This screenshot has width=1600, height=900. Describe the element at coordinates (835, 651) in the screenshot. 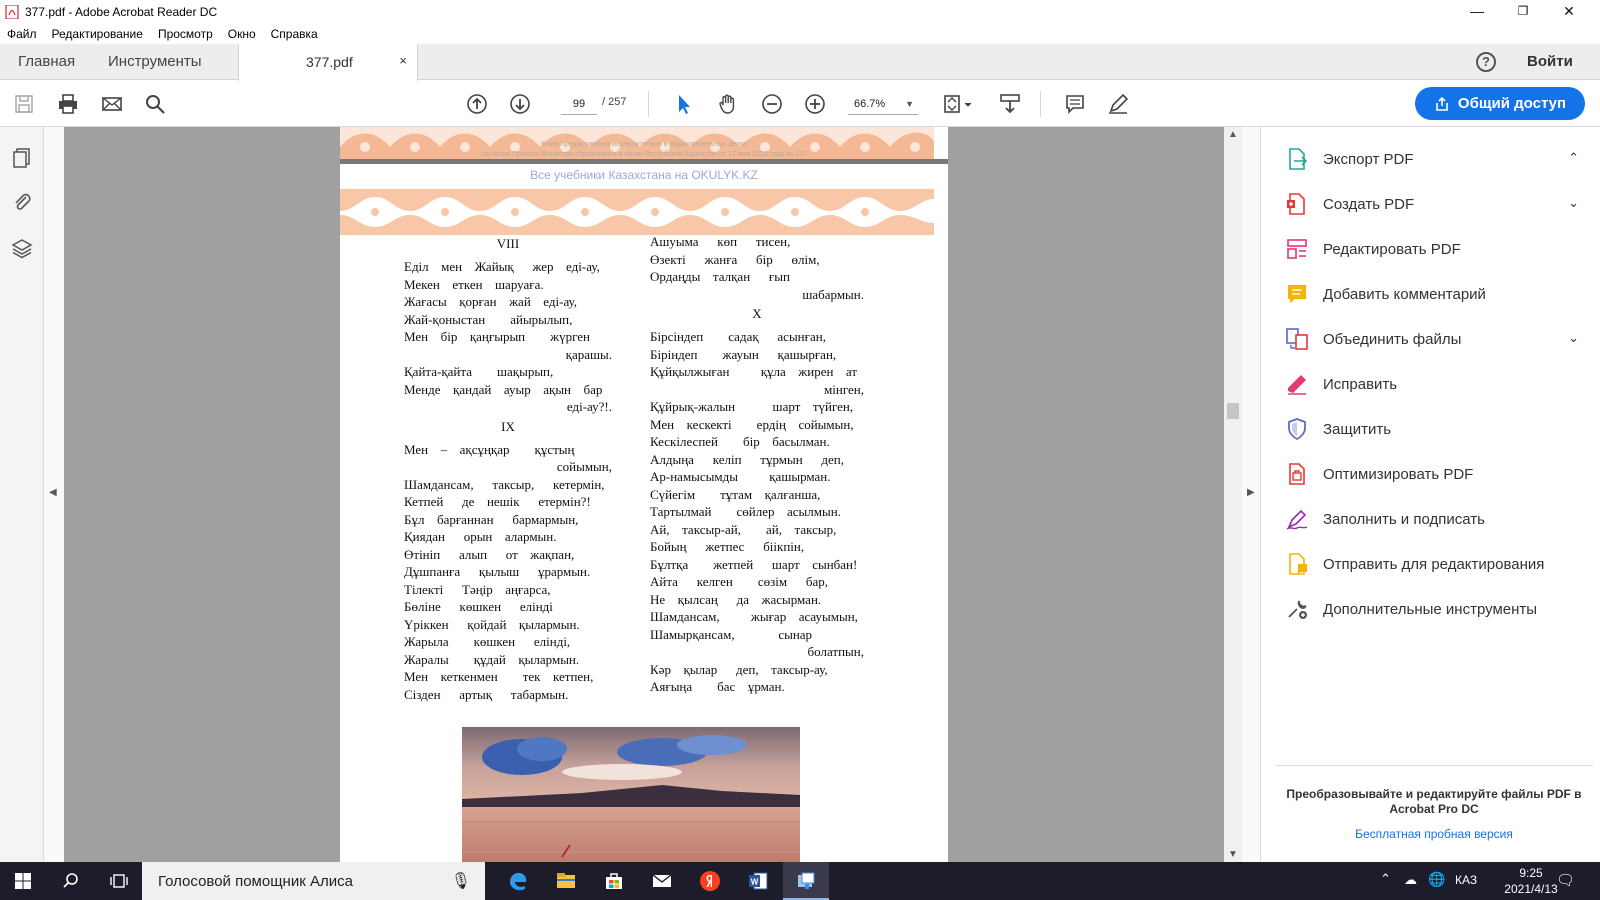

I see `poem-line: болатпын,` at that location.